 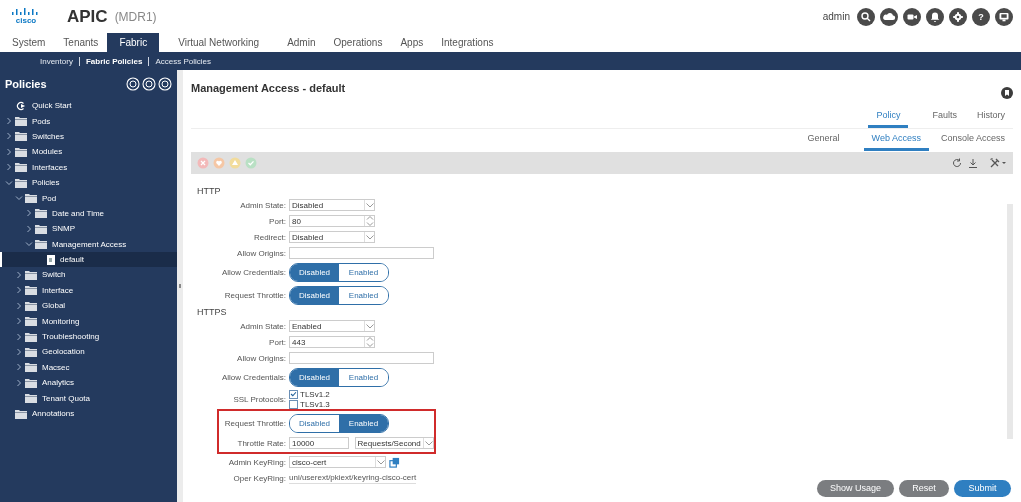 What do you see at coordinates (56, 61) in the screenshot?
I see `subnav-link: Inventory` at bounding box center [56, 61].